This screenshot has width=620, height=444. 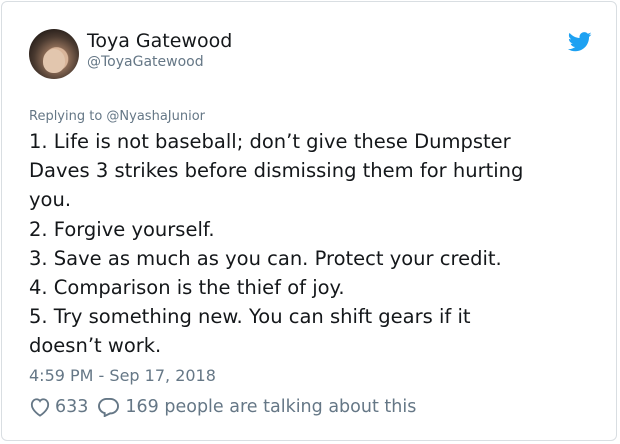 I want to click on avatar, so click(x=54, y=54).